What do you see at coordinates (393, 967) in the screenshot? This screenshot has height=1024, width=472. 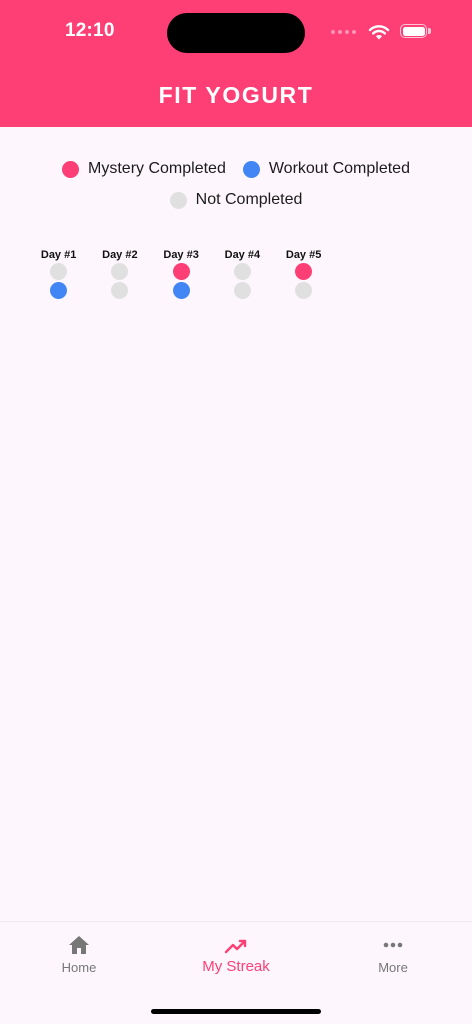 I see `tab-more-label: More` at bounding box center [393, 967].